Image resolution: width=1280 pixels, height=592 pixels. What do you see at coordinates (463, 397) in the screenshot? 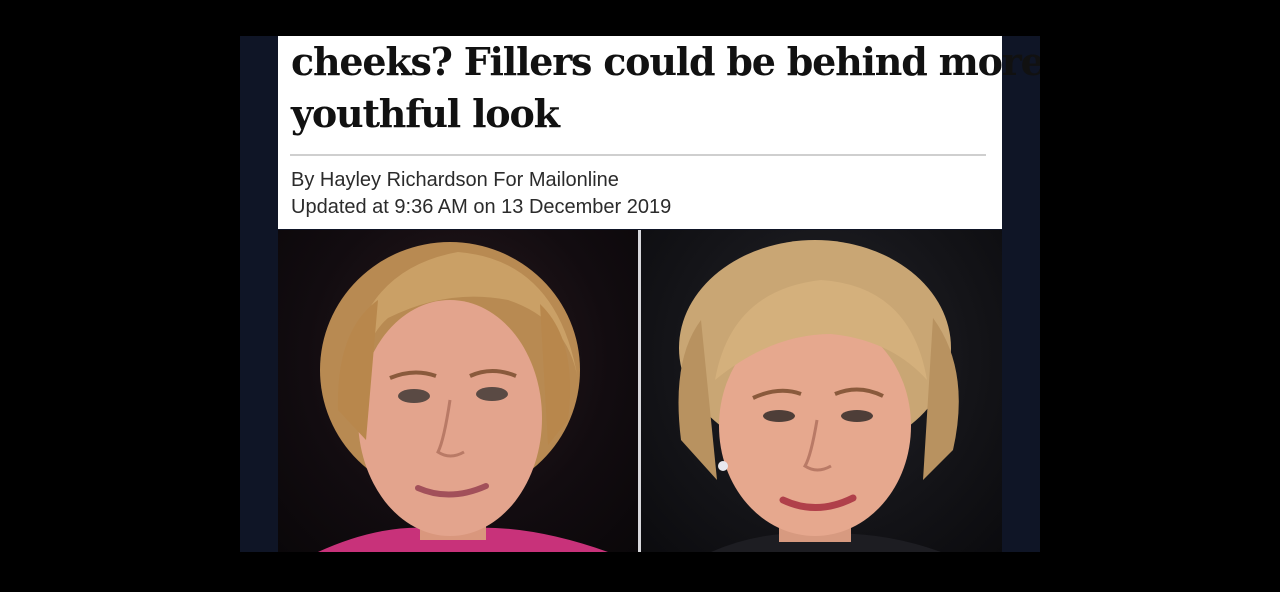
I see `portrait-left-illustration` at bounding box center [463, 397].